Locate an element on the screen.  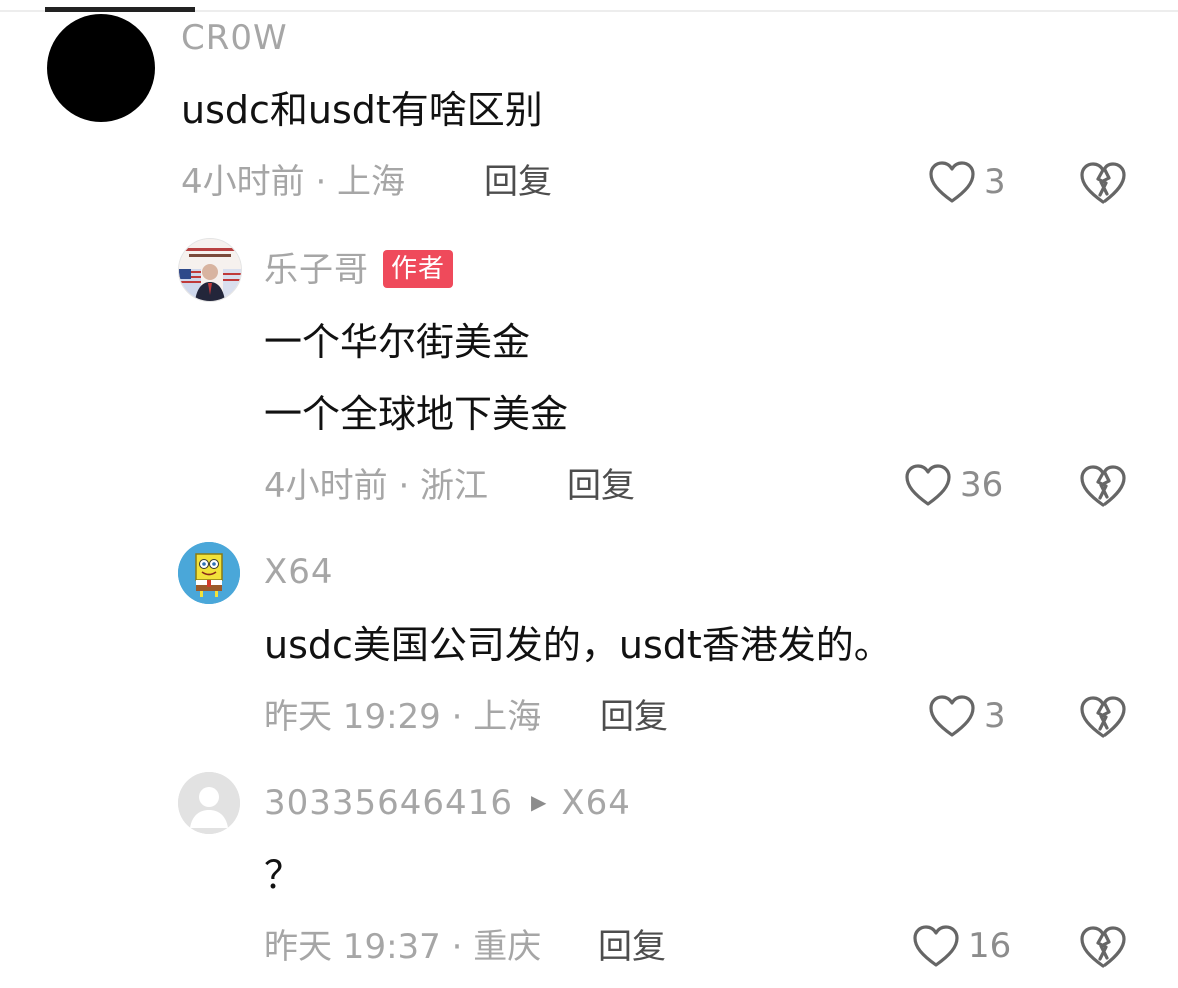
default-user-icon is located at coordinates (209, 803).